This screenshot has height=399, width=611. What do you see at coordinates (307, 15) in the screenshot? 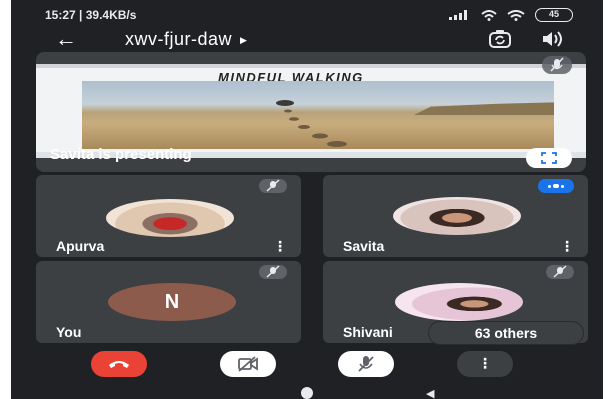
I see `status-bar: 15:27 | 39.4KB/s 45` at bounding box center [307, 15].